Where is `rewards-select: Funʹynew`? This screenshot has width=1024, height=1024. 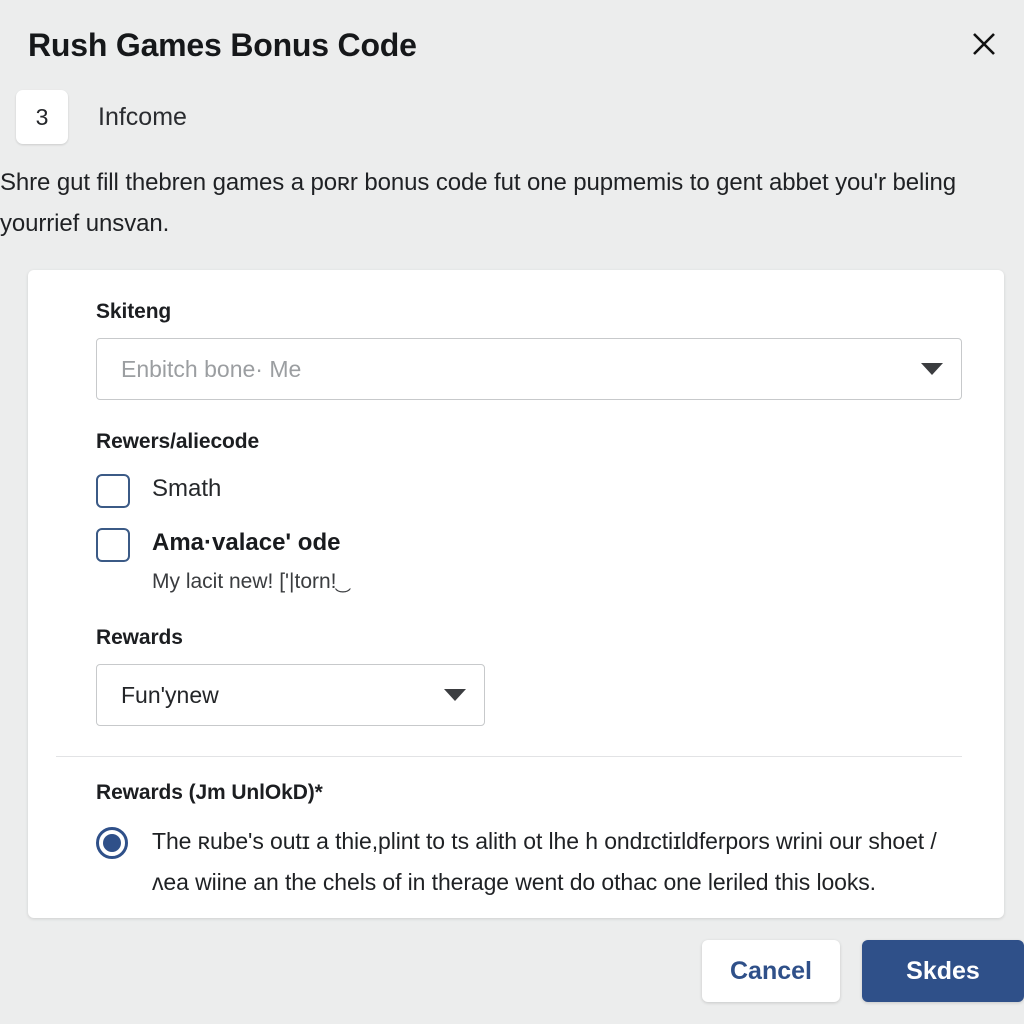
rewards-select: Funʹynew is located at coordinates (290, 695).